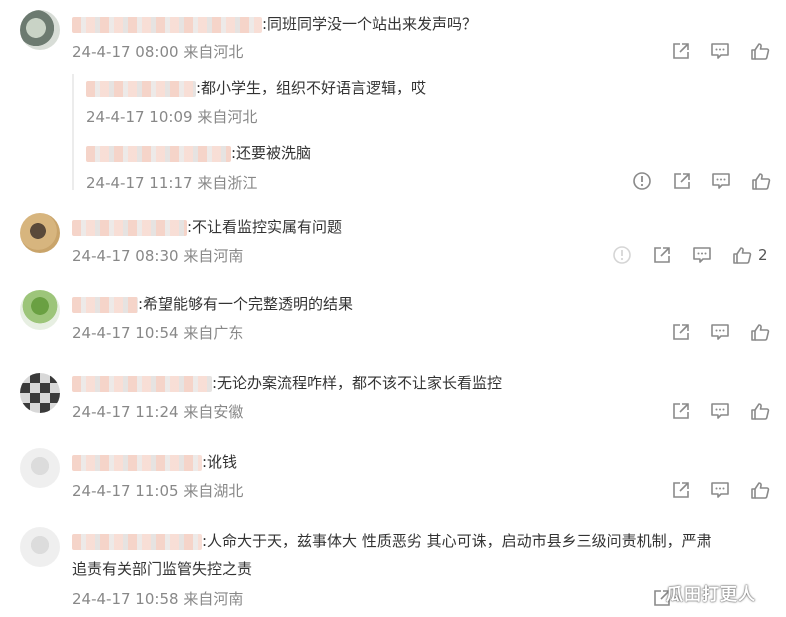 This screenshot has height=617, width=786. Describe the element at coordinates (139, 183) in the screenshot. I see `timestamp: 24-4-17 11:17` at that location.